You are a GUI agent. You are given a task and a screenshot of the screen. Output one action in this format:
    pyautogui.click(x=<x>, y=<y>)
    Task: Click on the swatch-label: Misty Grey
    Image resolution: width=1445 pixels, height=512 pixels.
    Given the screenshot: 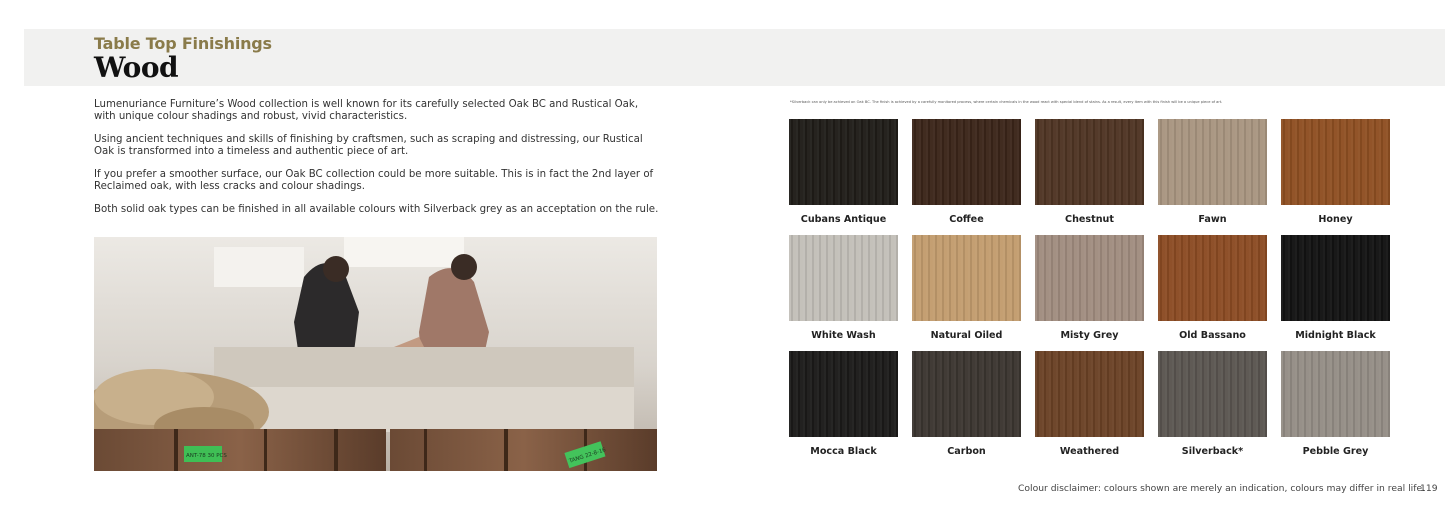 What is the action you would take?
    pyautogui.click(x=1089, y=335)
    